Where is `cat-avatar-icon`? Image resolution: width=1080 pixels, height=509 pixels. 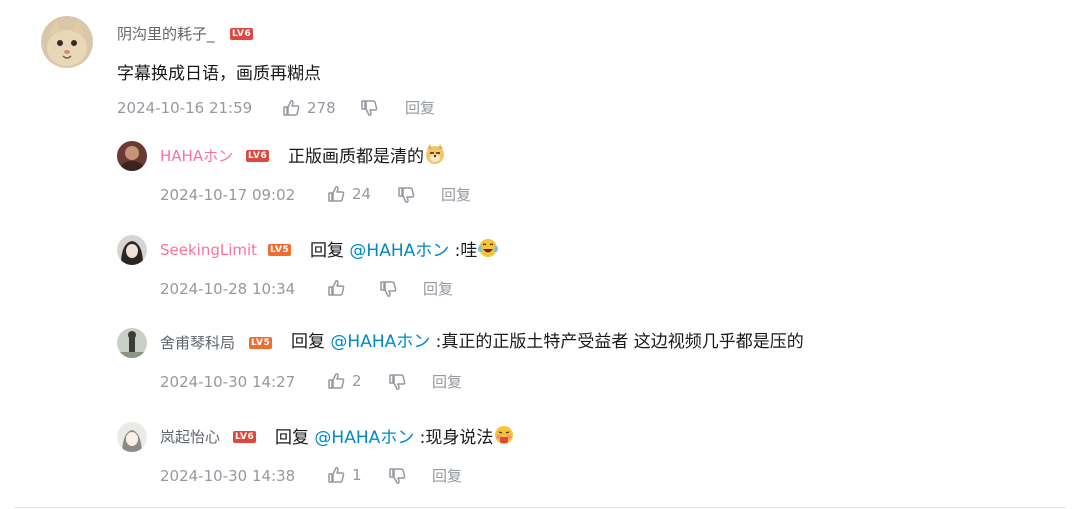 cat-avatar-icon is located at coordinates (67, 42).